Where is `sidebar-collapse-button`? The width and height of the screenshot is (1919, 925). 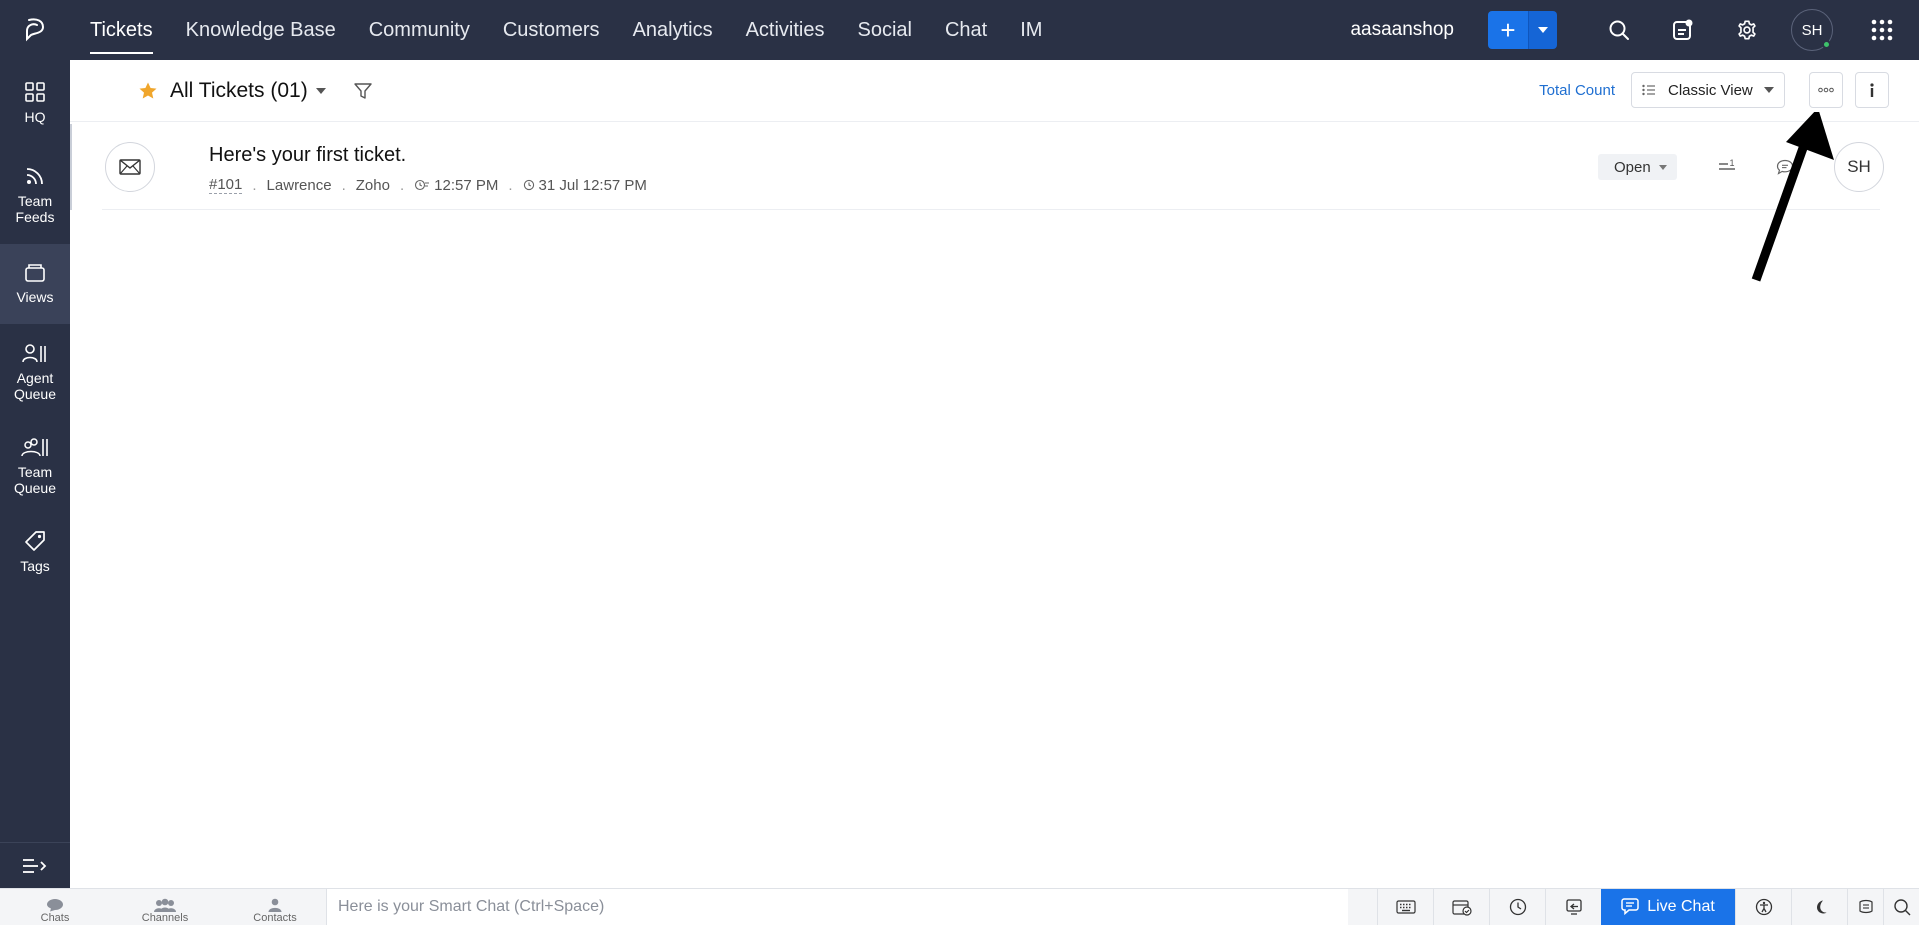
sidebar-collapse-button is located at coordinates (35, 865).